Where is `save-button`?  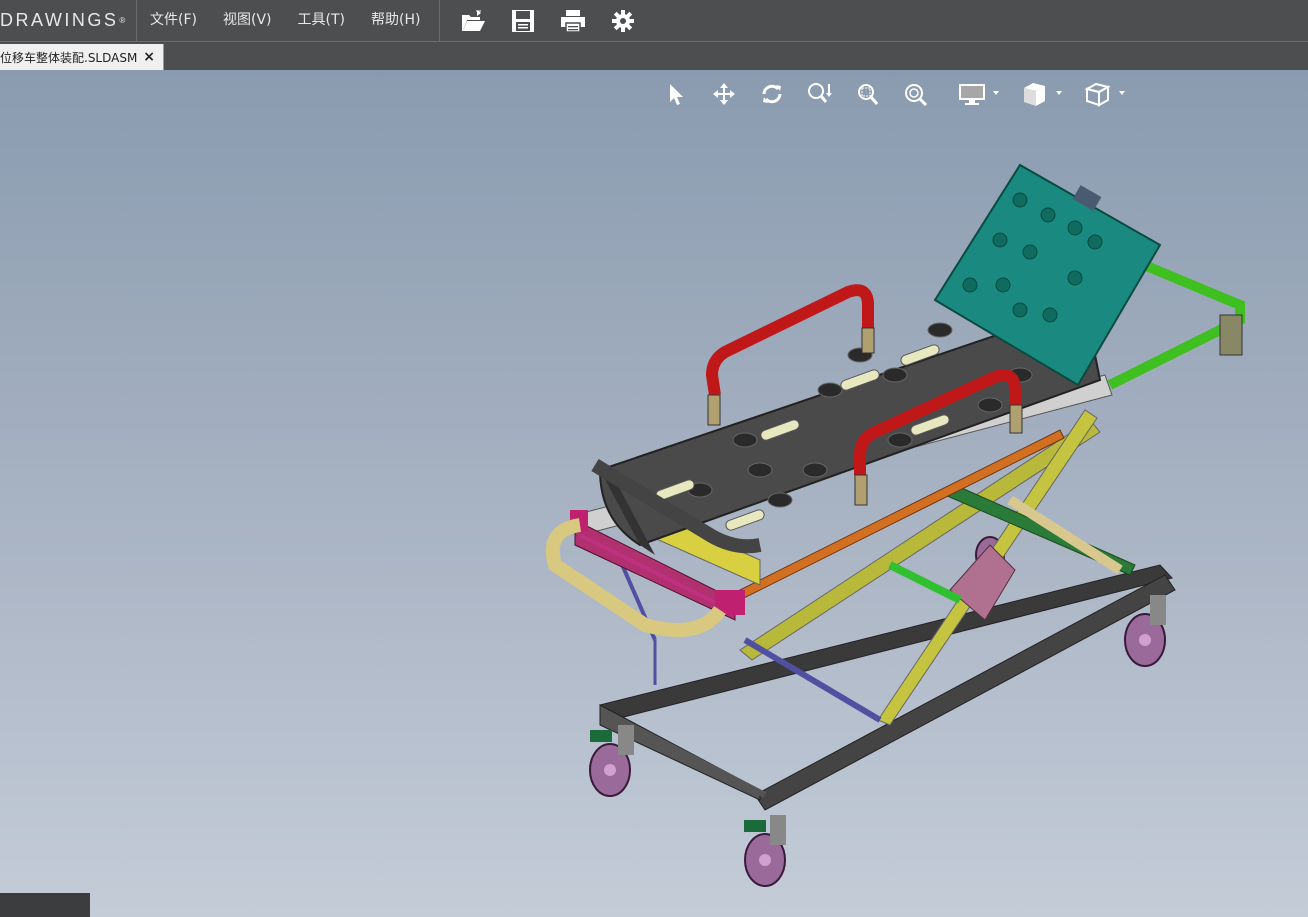 save-button is located at coordinates (523, 20).